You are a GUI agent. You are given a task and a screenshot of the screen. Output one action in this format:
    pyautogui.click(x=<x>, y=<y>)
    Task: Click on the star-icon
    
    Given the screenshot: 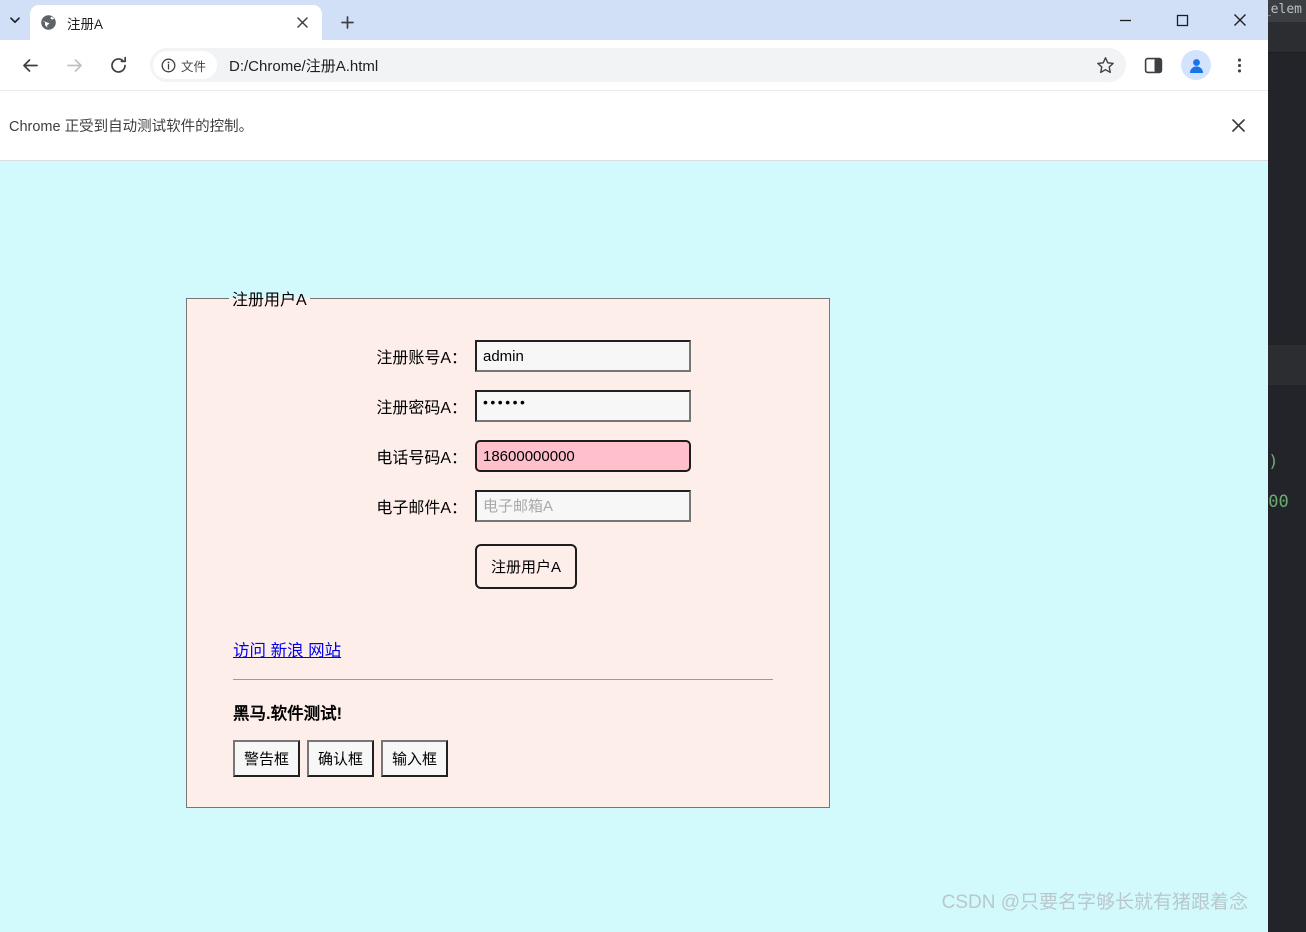 What is the action you would take?
    pyautogui.click(x=1105, y=64)
    